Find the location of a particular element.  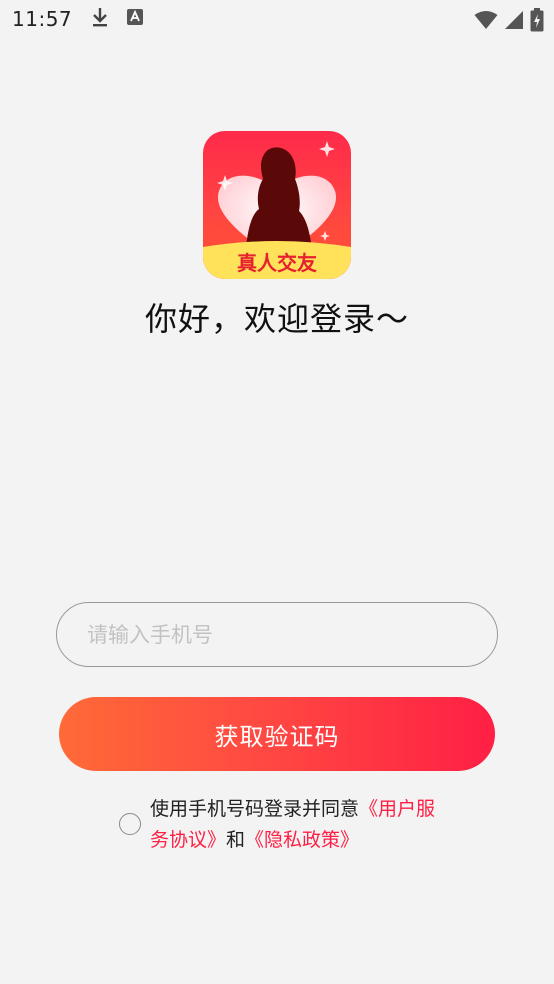

agree-checkbox is located at coordinates (130, 824).